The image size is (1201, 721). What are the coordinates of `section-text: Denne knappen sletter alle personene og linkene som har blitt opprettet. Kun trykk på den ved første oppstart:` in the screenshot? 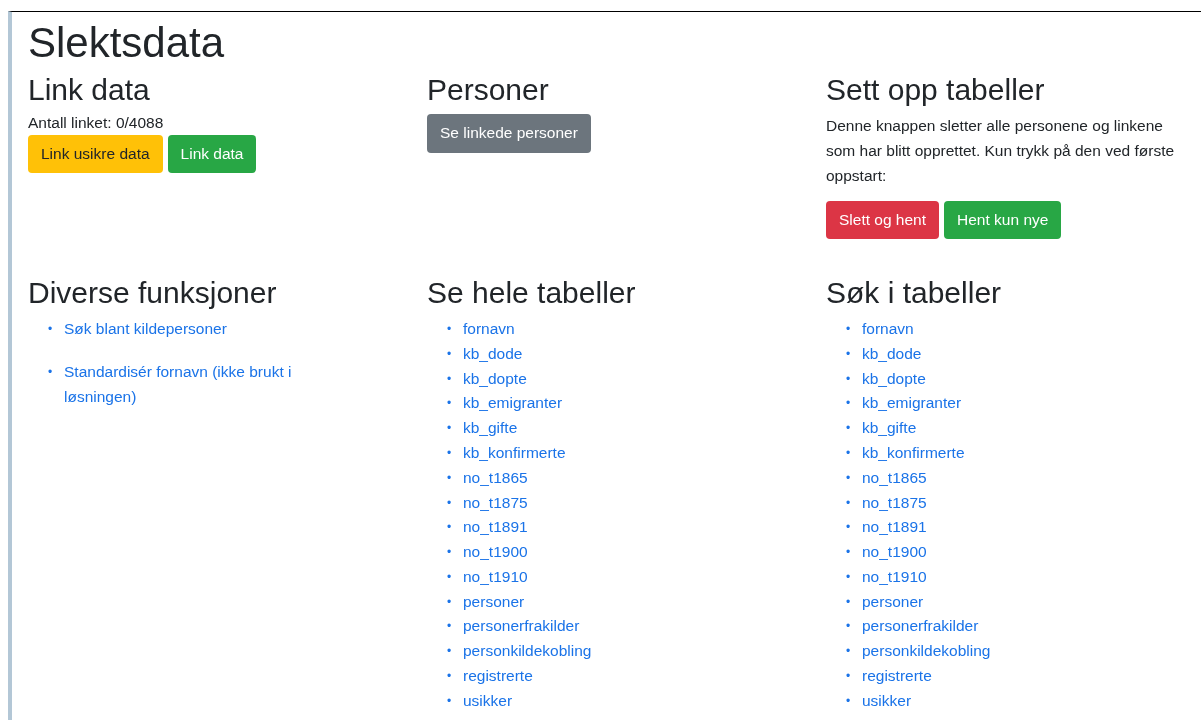 It's located at (1001, 151).